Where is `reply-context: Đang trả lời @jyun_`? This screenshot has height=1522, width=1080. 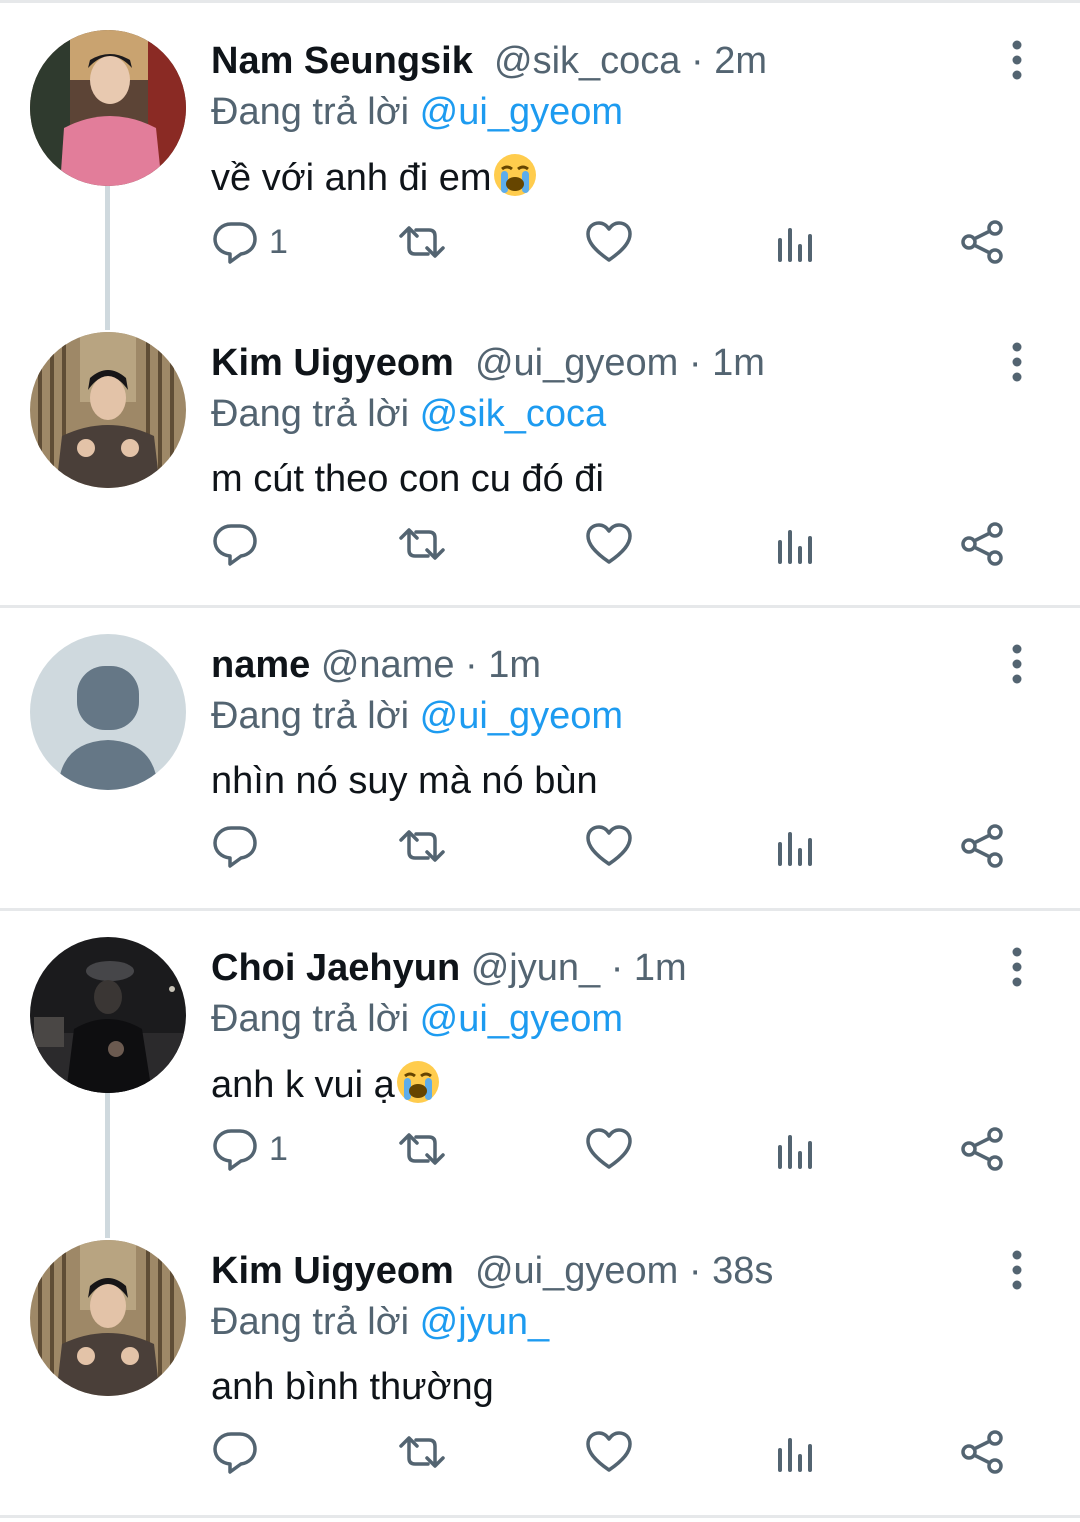 reply-context: Đang trả lời @jyun_ is located at coordinates (380, 1322).